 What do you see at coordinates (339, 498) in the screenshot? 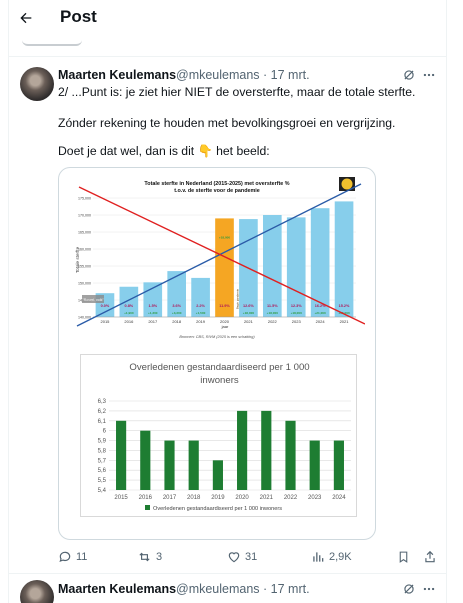
I see `chart2-x-tick-label: 2024` at bounding box center [339, 498].